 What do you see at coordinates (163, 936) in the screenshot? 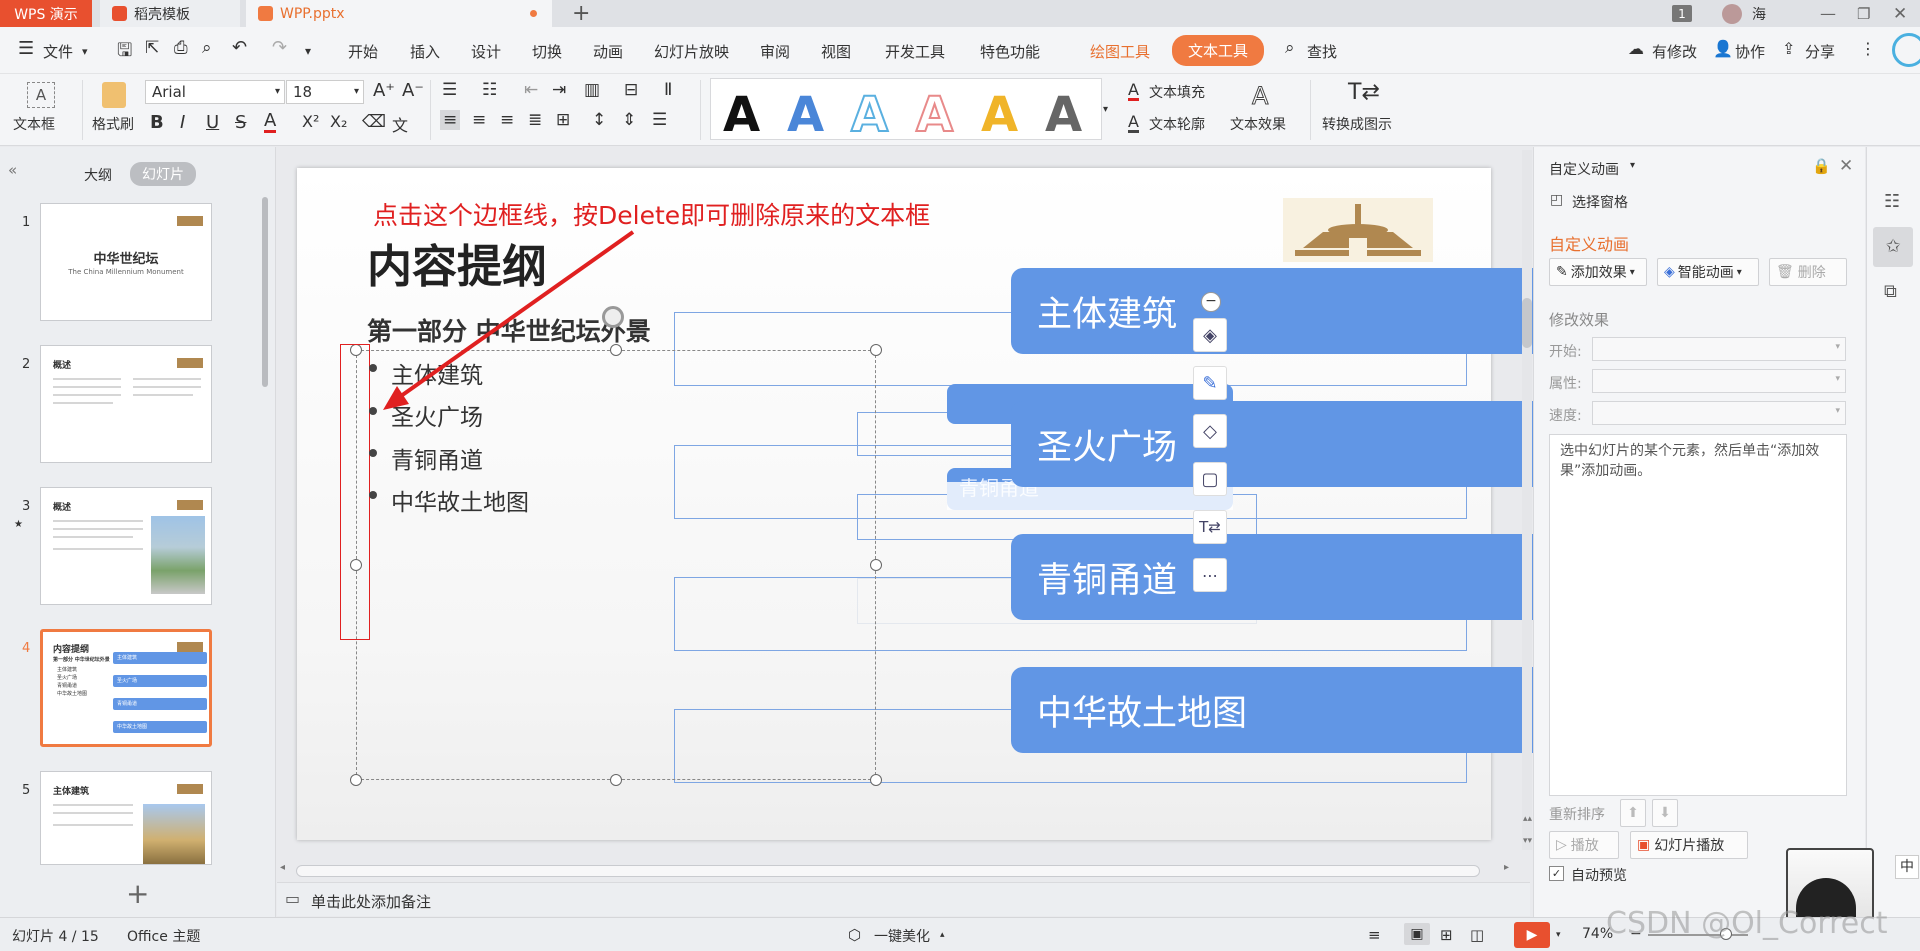
I see `theme-name: Office 主题` at bounding box center [163, 936].